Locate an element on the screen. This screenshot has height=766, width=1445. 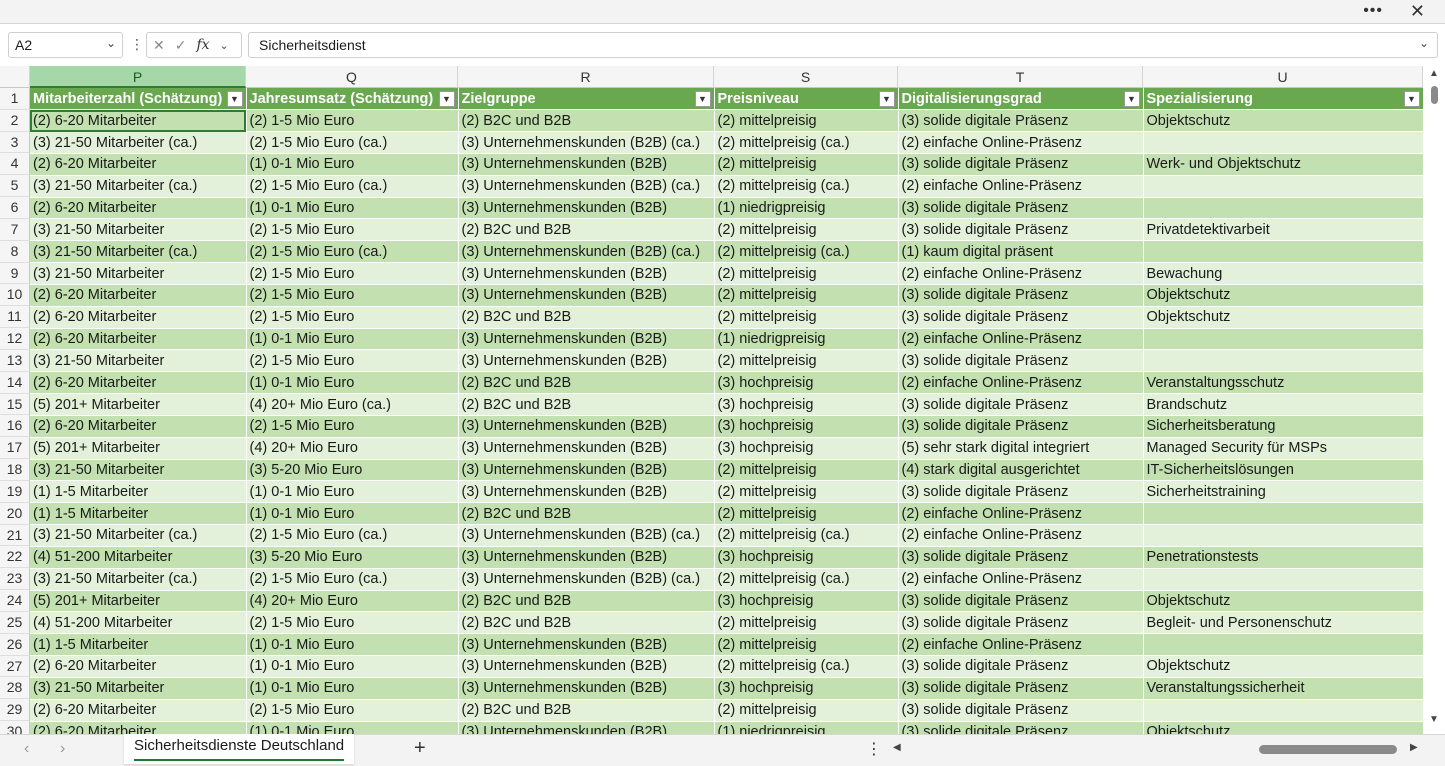
row-header: 29 is located at coordinates (15, 710).